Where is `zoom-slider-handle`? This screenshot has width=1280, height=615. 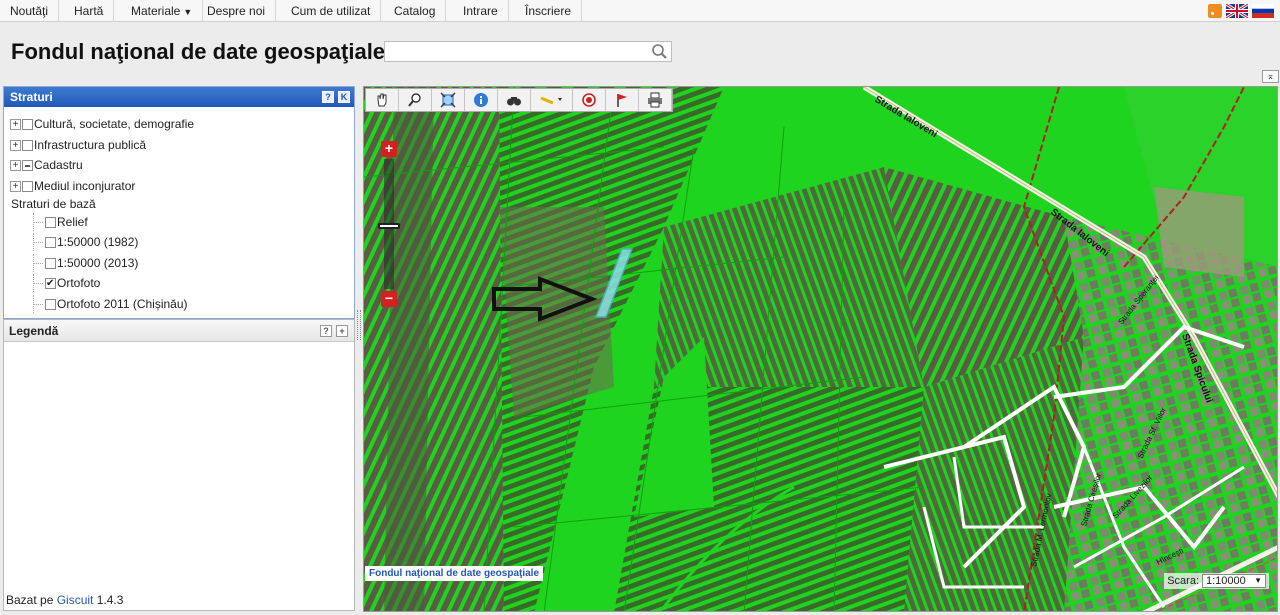
zoom-slider-handle is located at coordinates (389, 226).